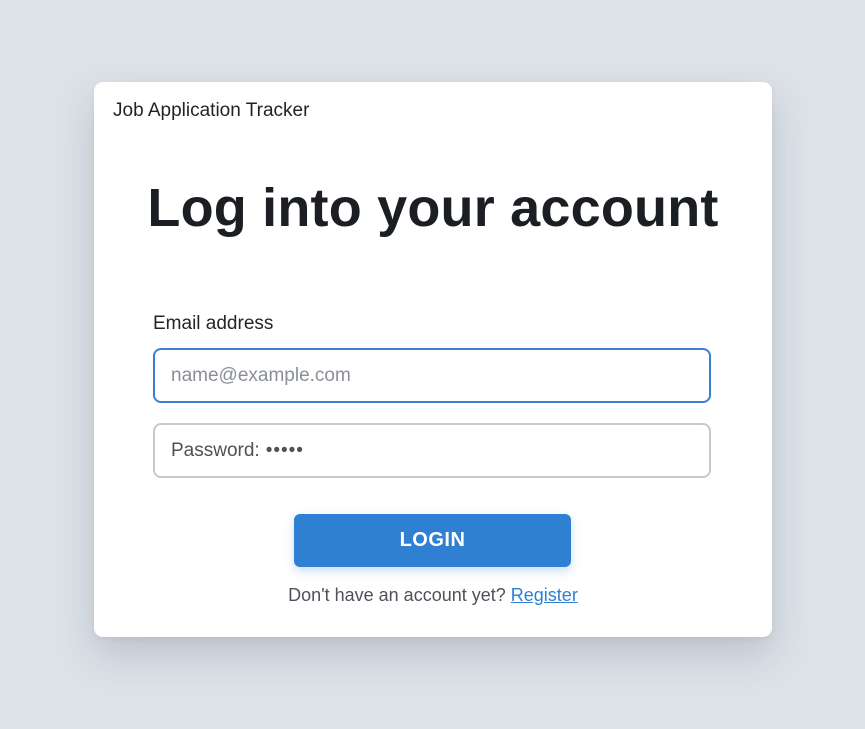  What do you see at coordinates (215, 450) in the screenshot?
I see `password-label: Password:` at bounding box center [215, 450].